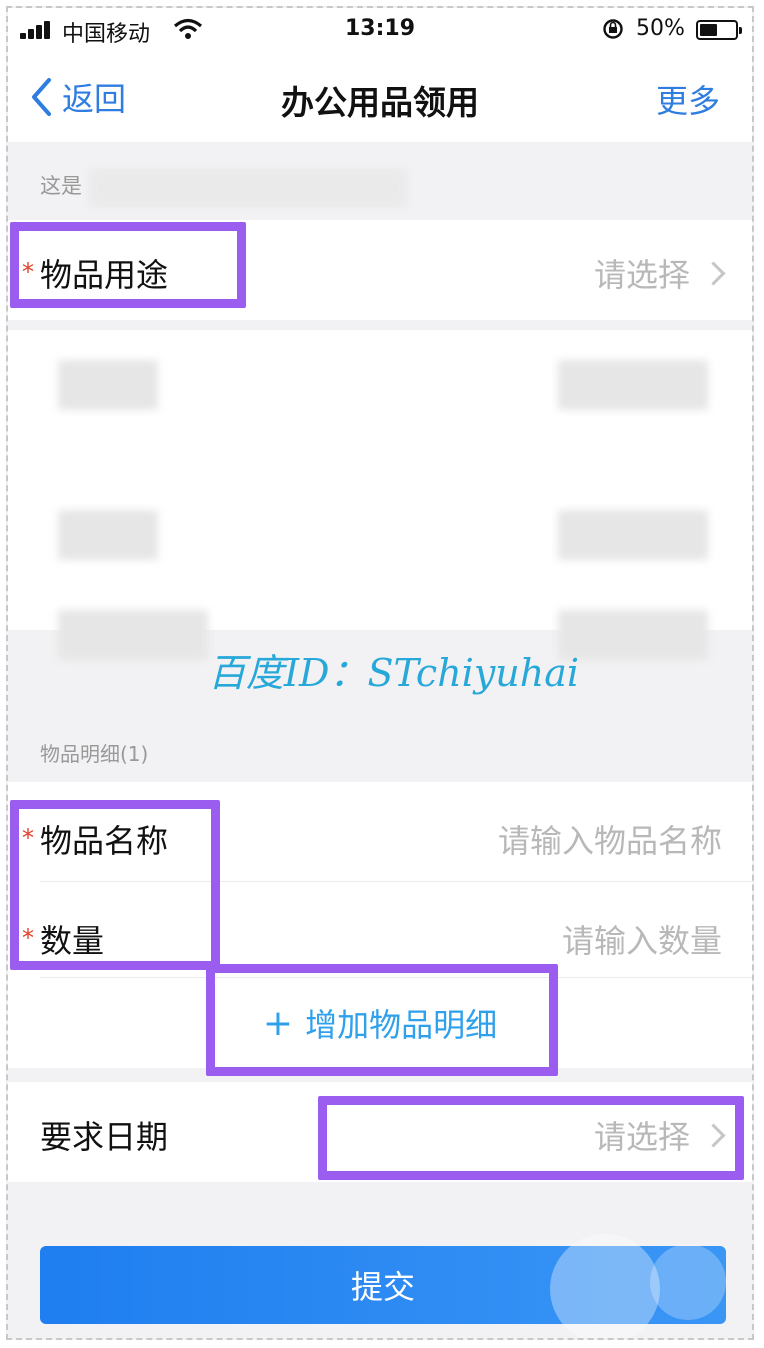  I want to click on detail-section-title: 物品明细(1), so click(94, 754).